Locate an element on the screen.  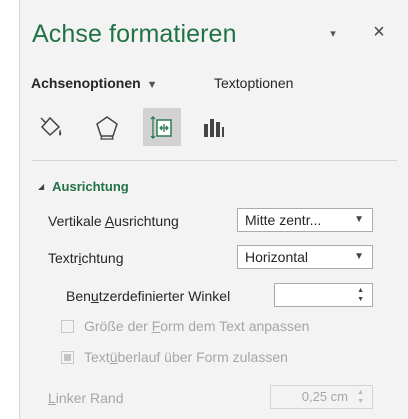
tab-text-options: Textoptionen is located at coordinates (253, 83).